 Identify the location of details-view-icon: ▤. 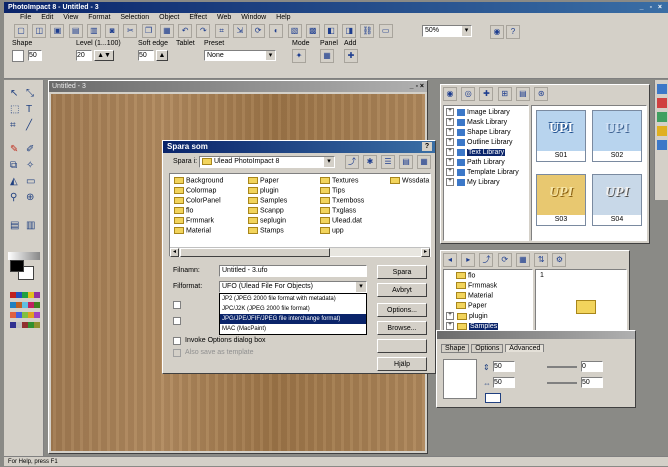
(406, 162).